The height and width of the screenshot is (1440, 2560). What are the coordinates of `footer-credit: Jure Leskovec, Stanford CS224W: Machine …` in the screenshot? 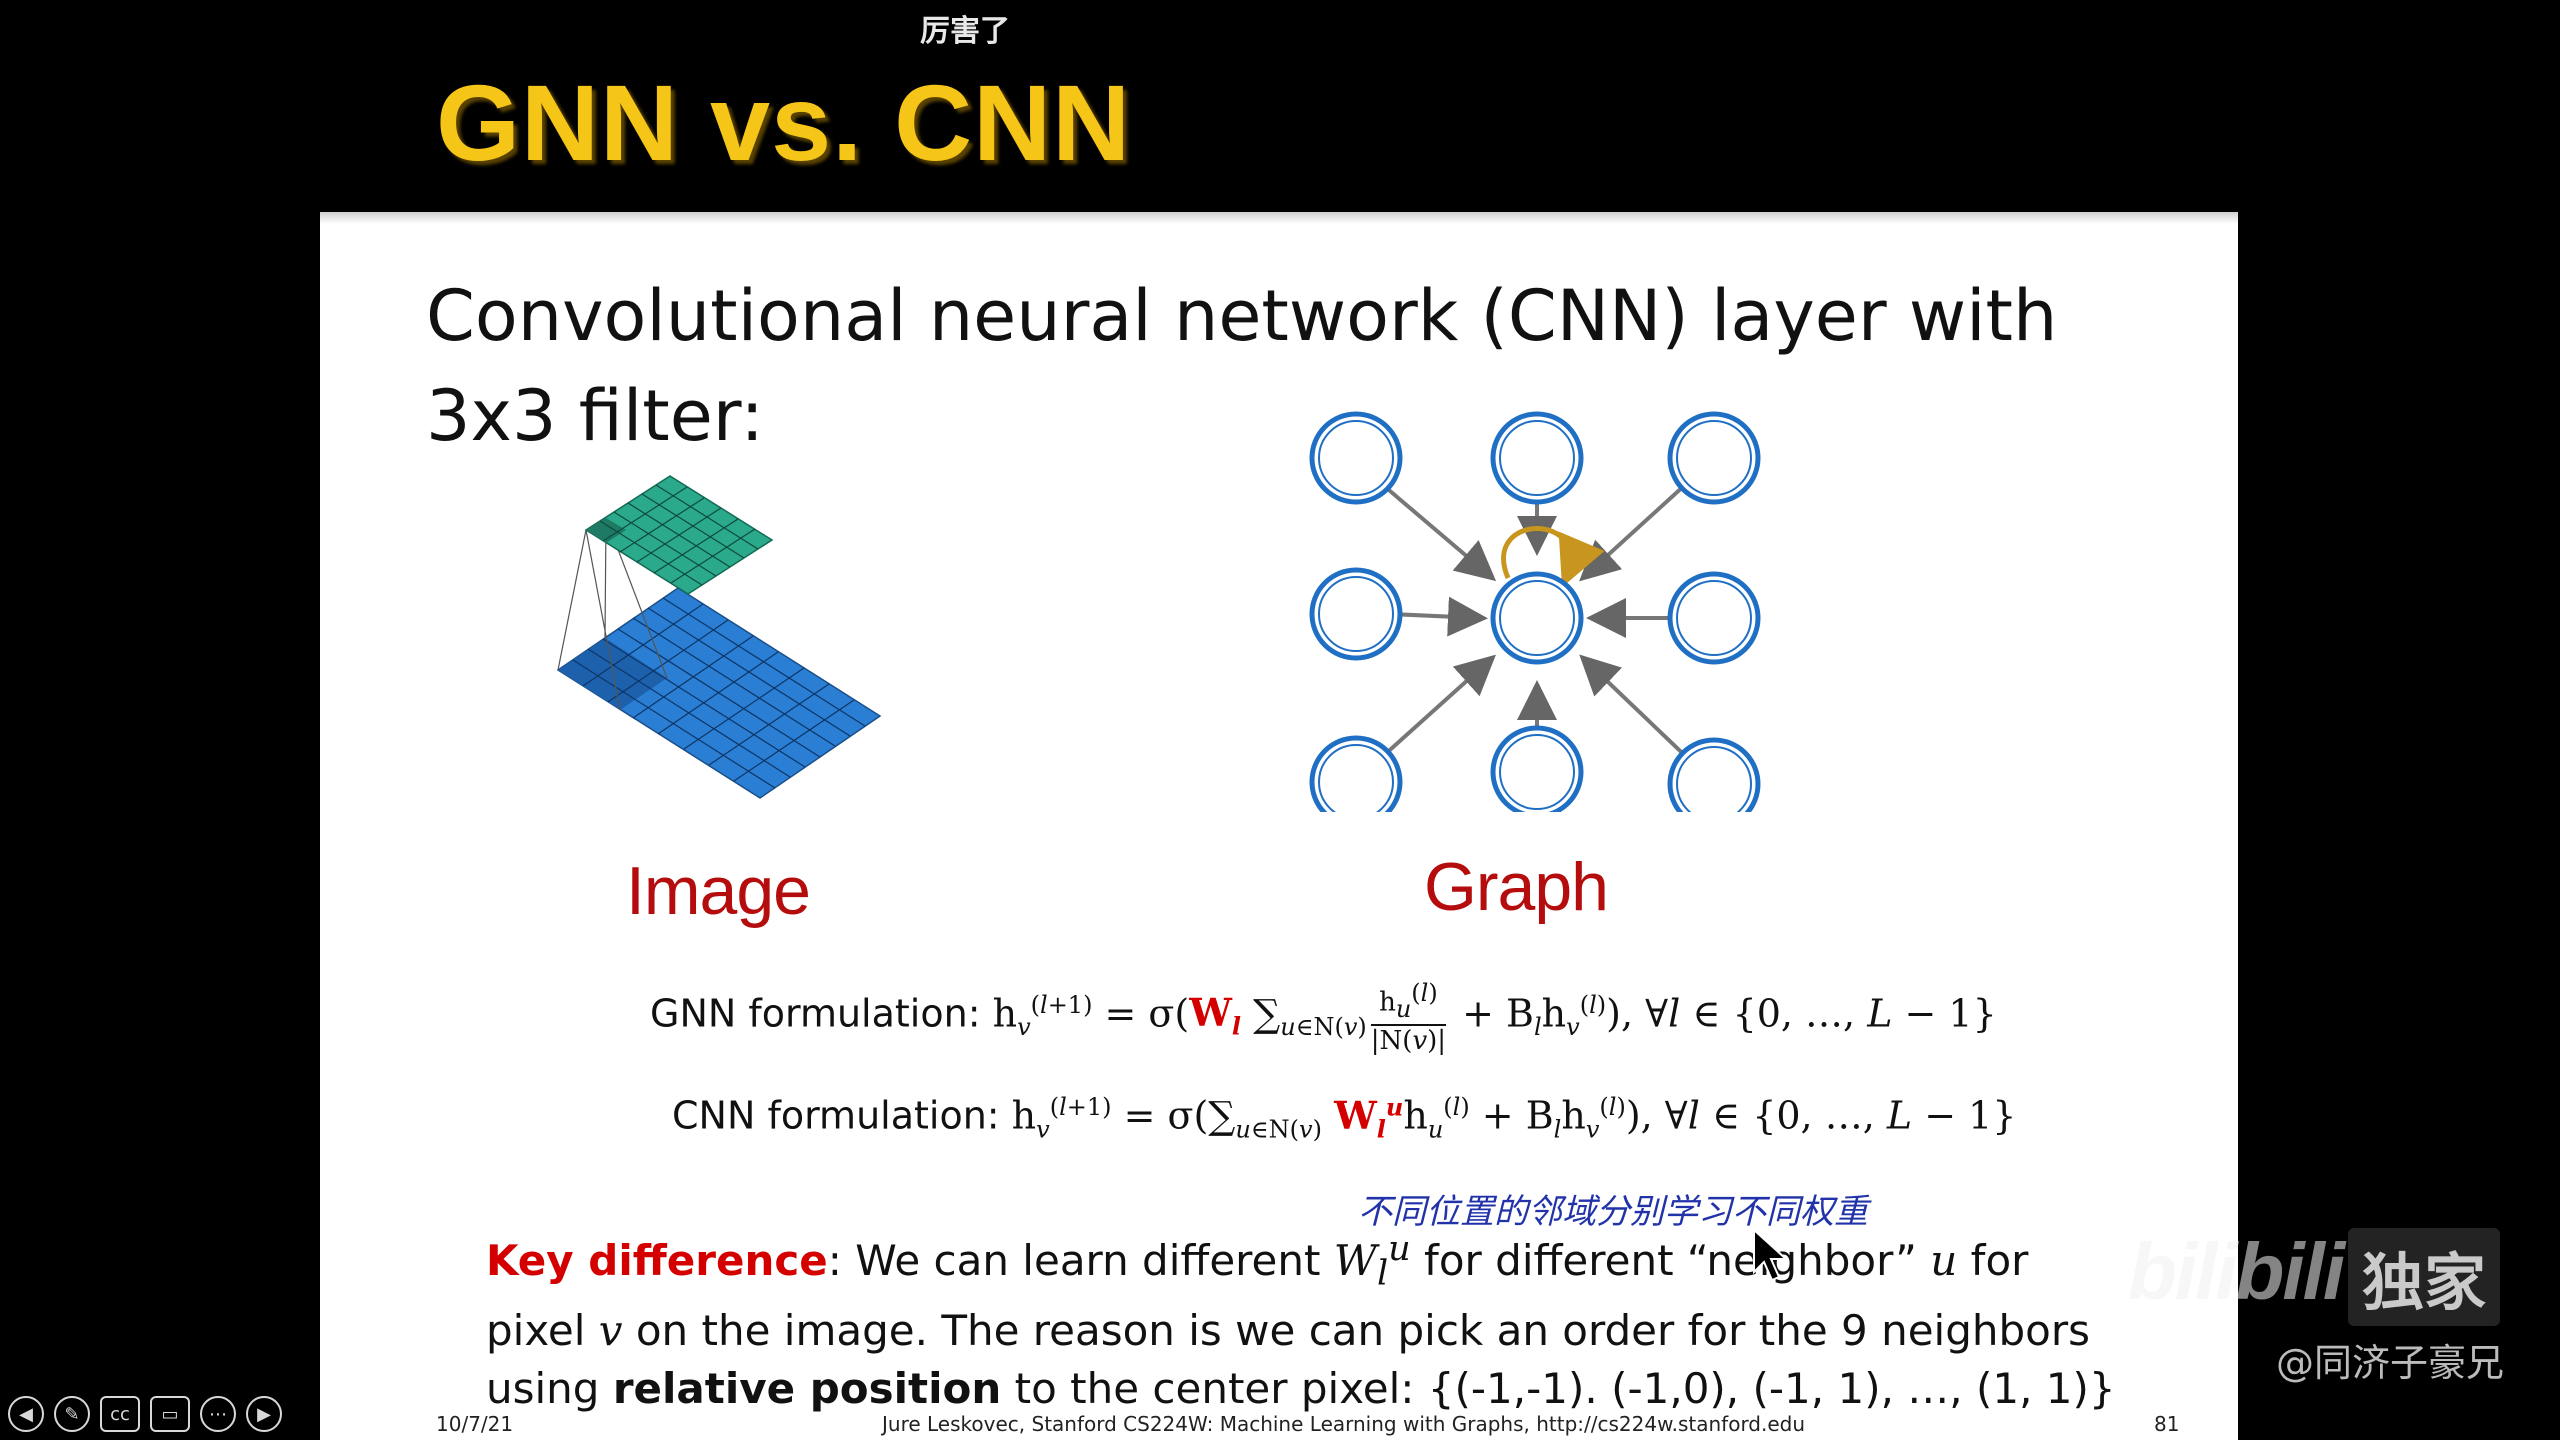 It's located at (1344, 1424).